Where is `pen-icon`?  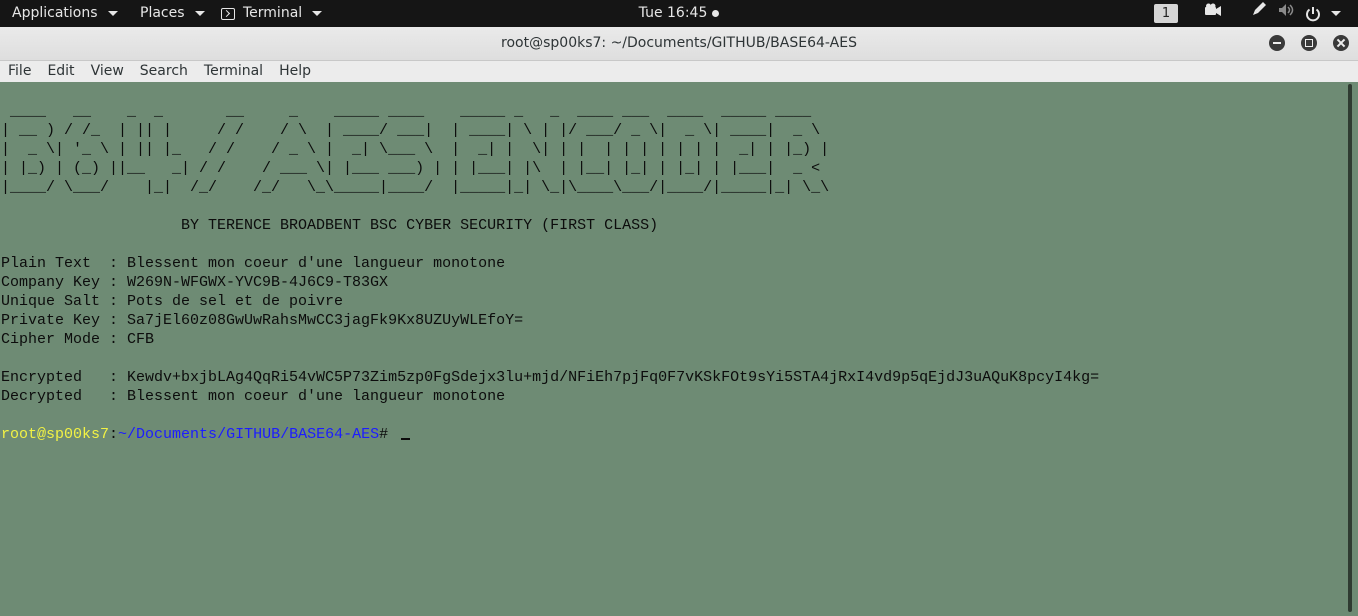 pen-icon is located at coordinates (1259, 13).